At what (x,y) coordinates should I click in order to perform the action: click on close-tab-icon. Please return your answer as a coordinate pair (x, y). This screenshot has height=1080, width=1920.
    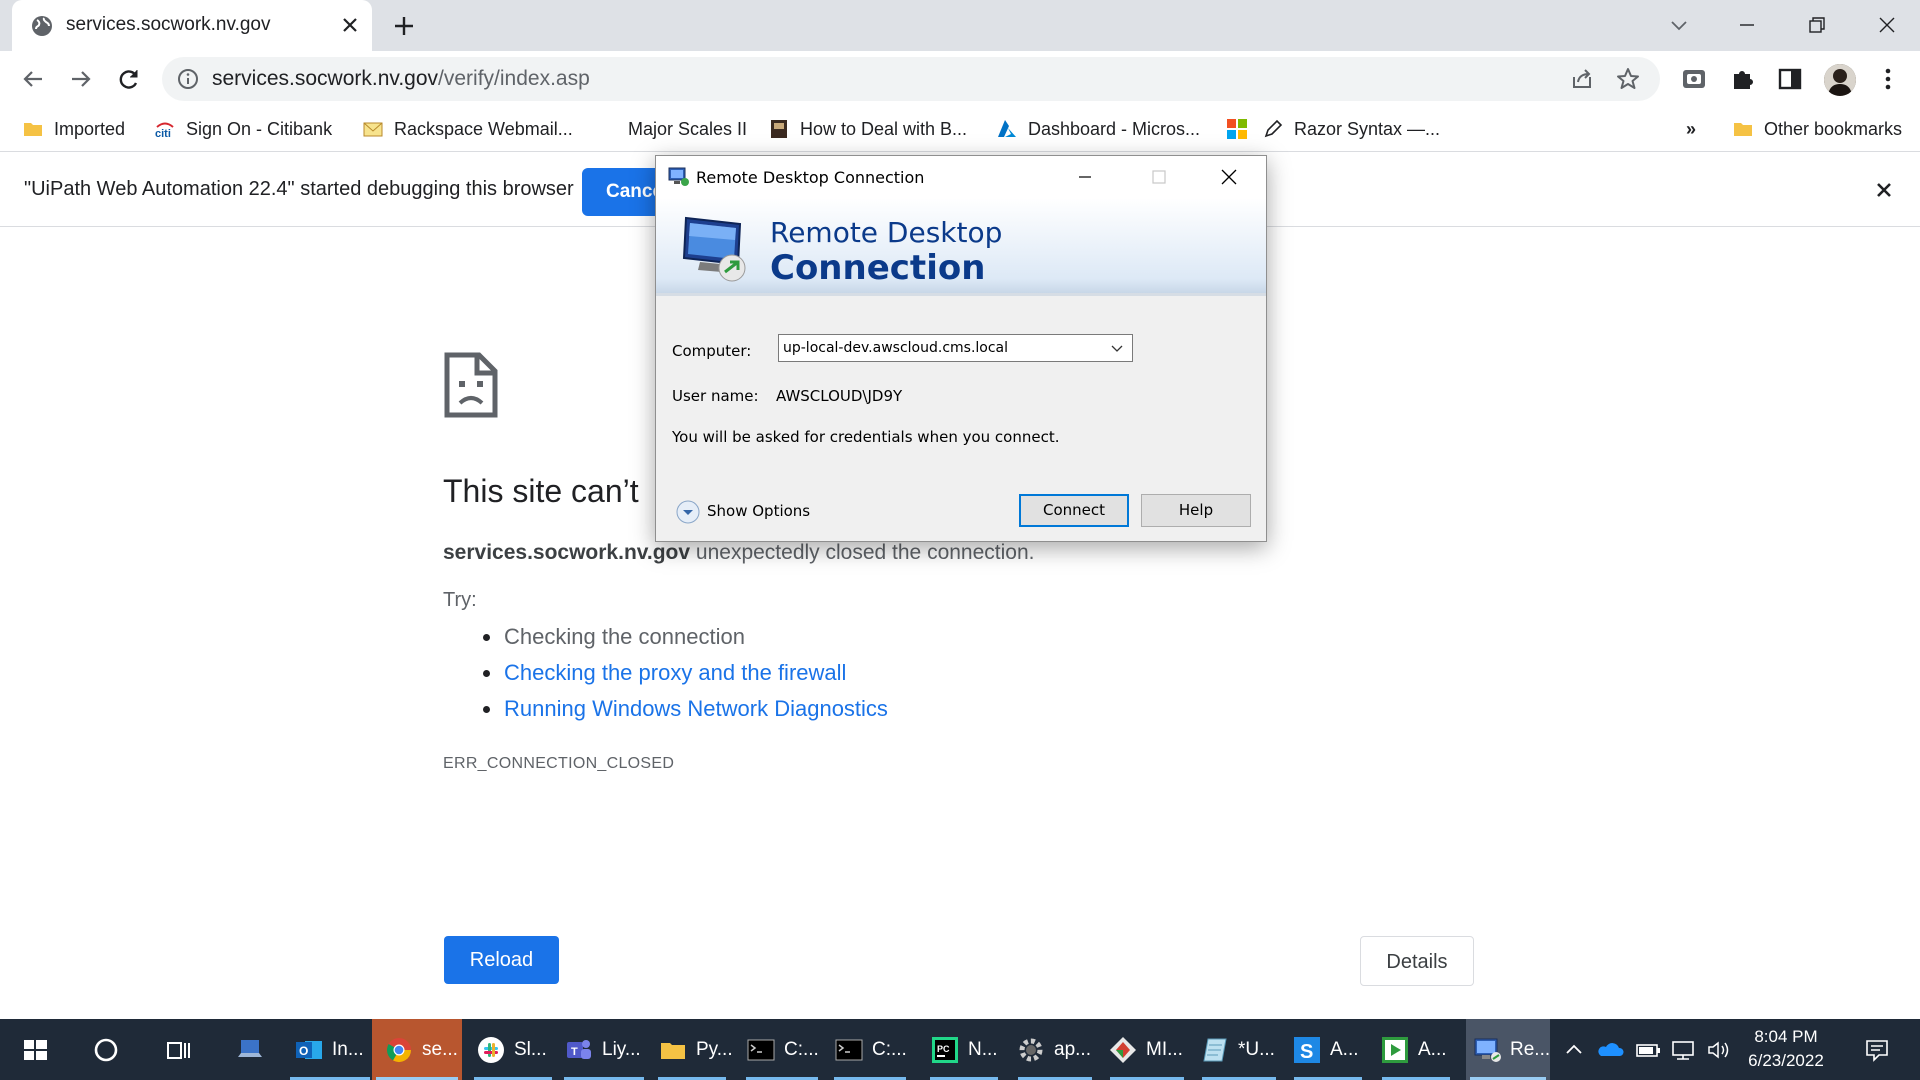
    Looking at the image, I should click on (350, 25).